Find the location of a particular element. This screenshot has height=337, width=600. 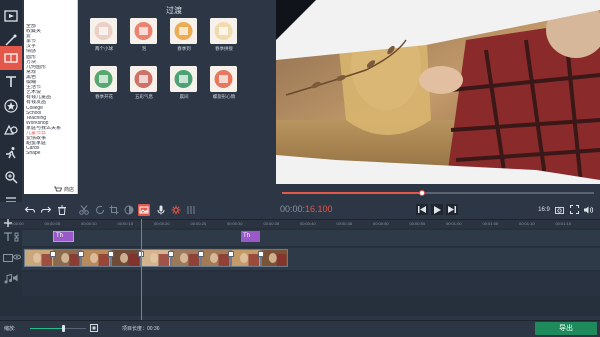

motion-runner-icon is located at coordinates (11, 153).